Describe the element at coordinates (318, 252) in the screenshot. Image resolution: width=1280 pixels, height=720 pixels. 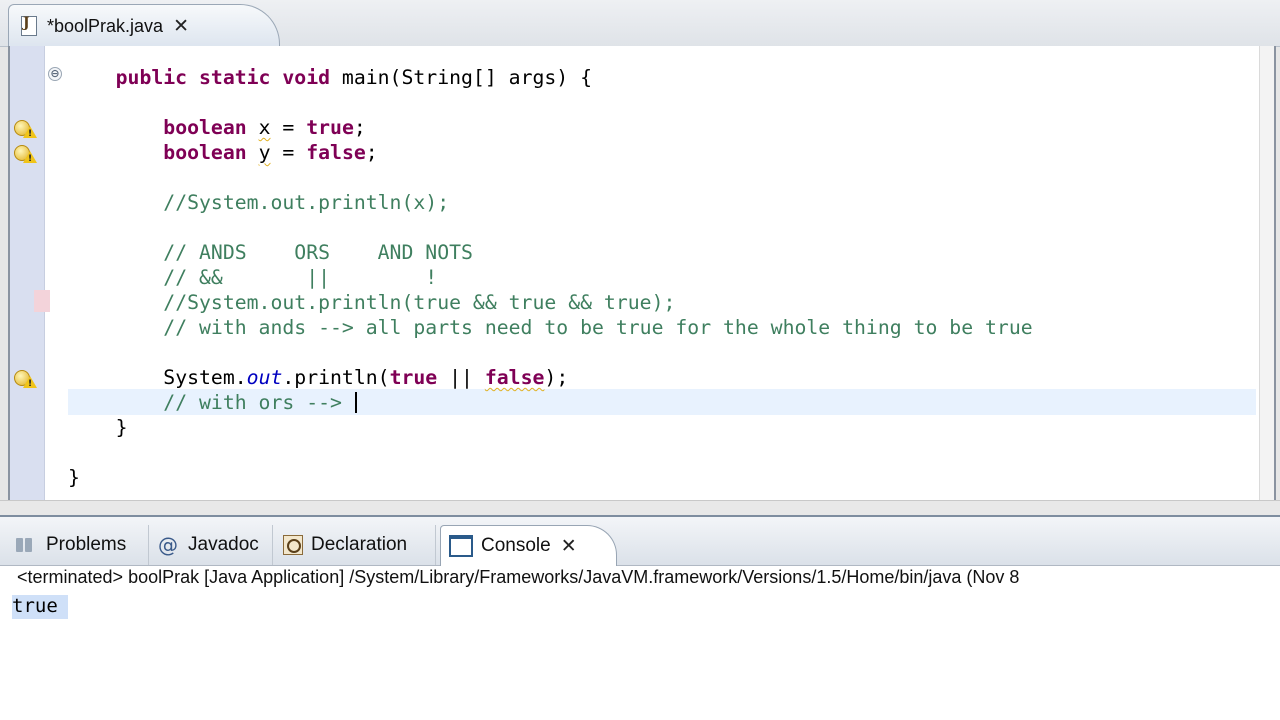
I see `code-line-comment: // ANDS ORS AND NOTS` at that location.